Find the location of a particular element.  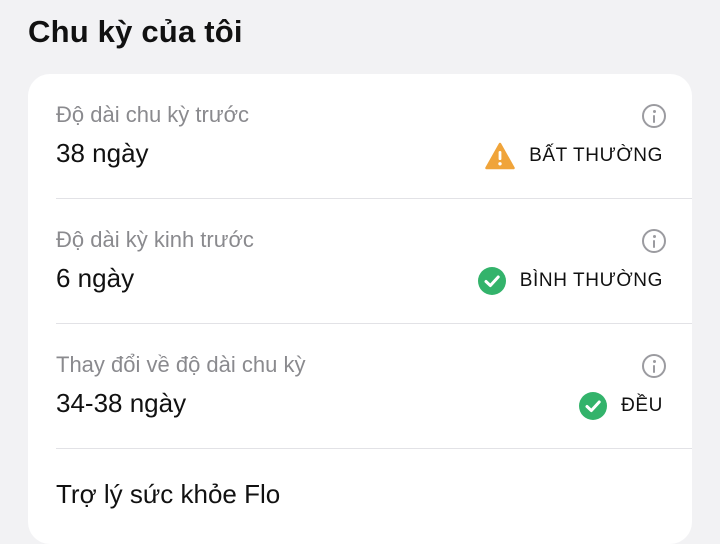

status-text: BẤT THƯỜNG is located at coordinates (596, 155).